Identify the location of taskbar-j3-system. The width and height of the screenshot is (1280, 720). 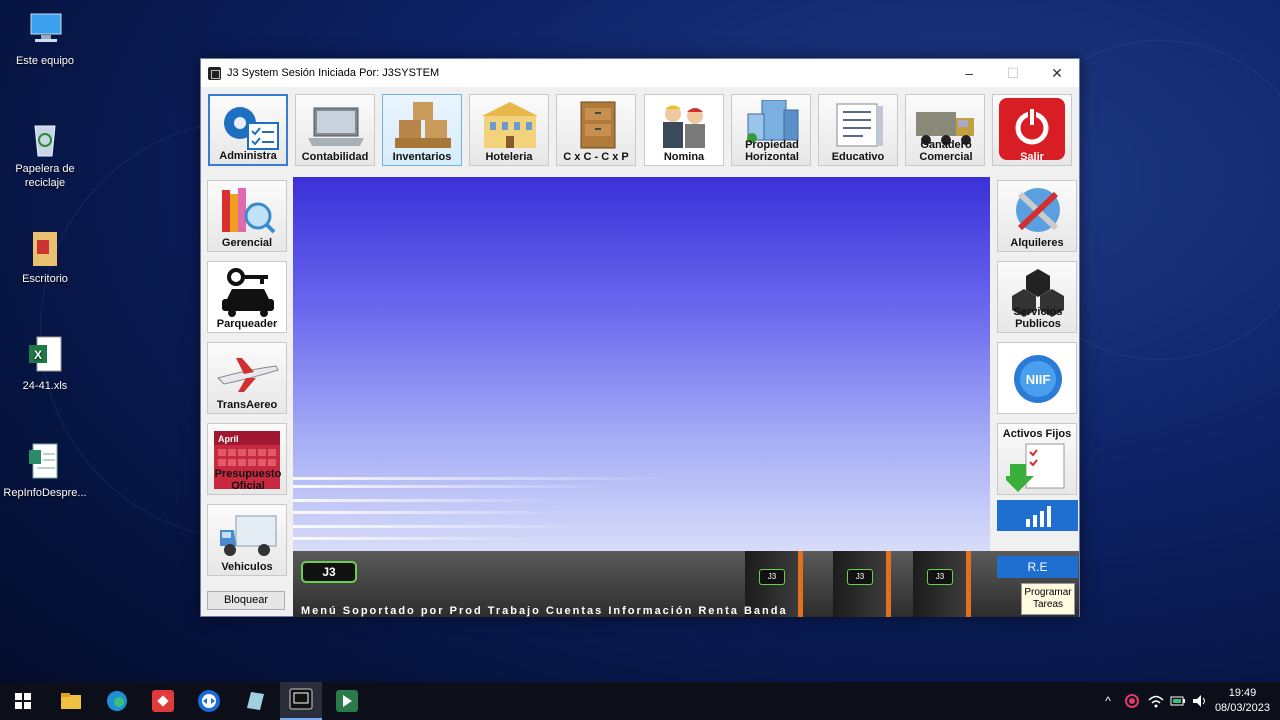
(301, 701).